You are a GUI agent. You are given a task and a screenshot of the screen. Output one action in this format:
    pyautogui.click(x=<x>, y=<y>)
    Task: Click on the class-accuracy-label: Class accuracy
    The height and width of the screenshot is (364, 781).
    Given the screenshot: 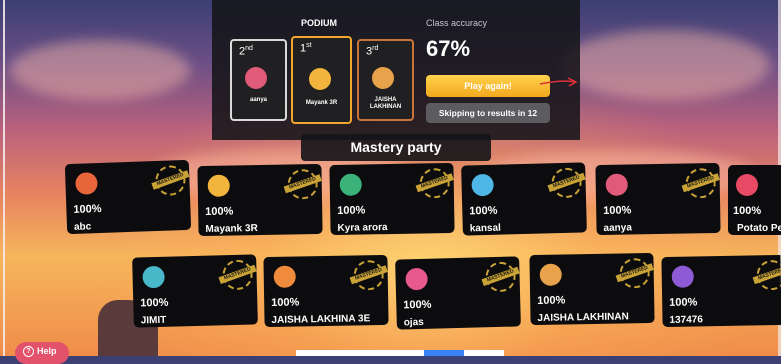 What is the action you would take?
    pyautogui.click(x=457, y=23)
    